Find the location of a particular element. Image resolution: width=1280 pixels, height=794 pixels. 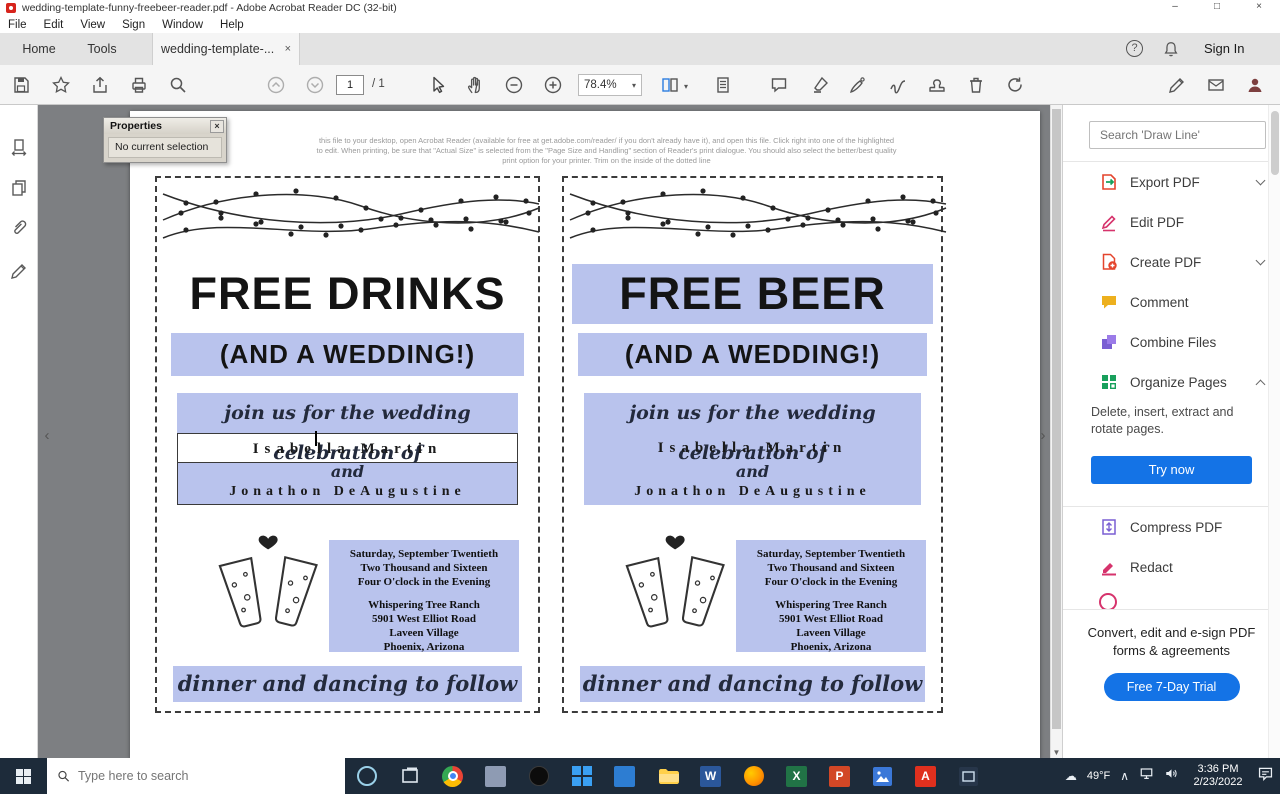

start-button is located at coordinates (23, 776).